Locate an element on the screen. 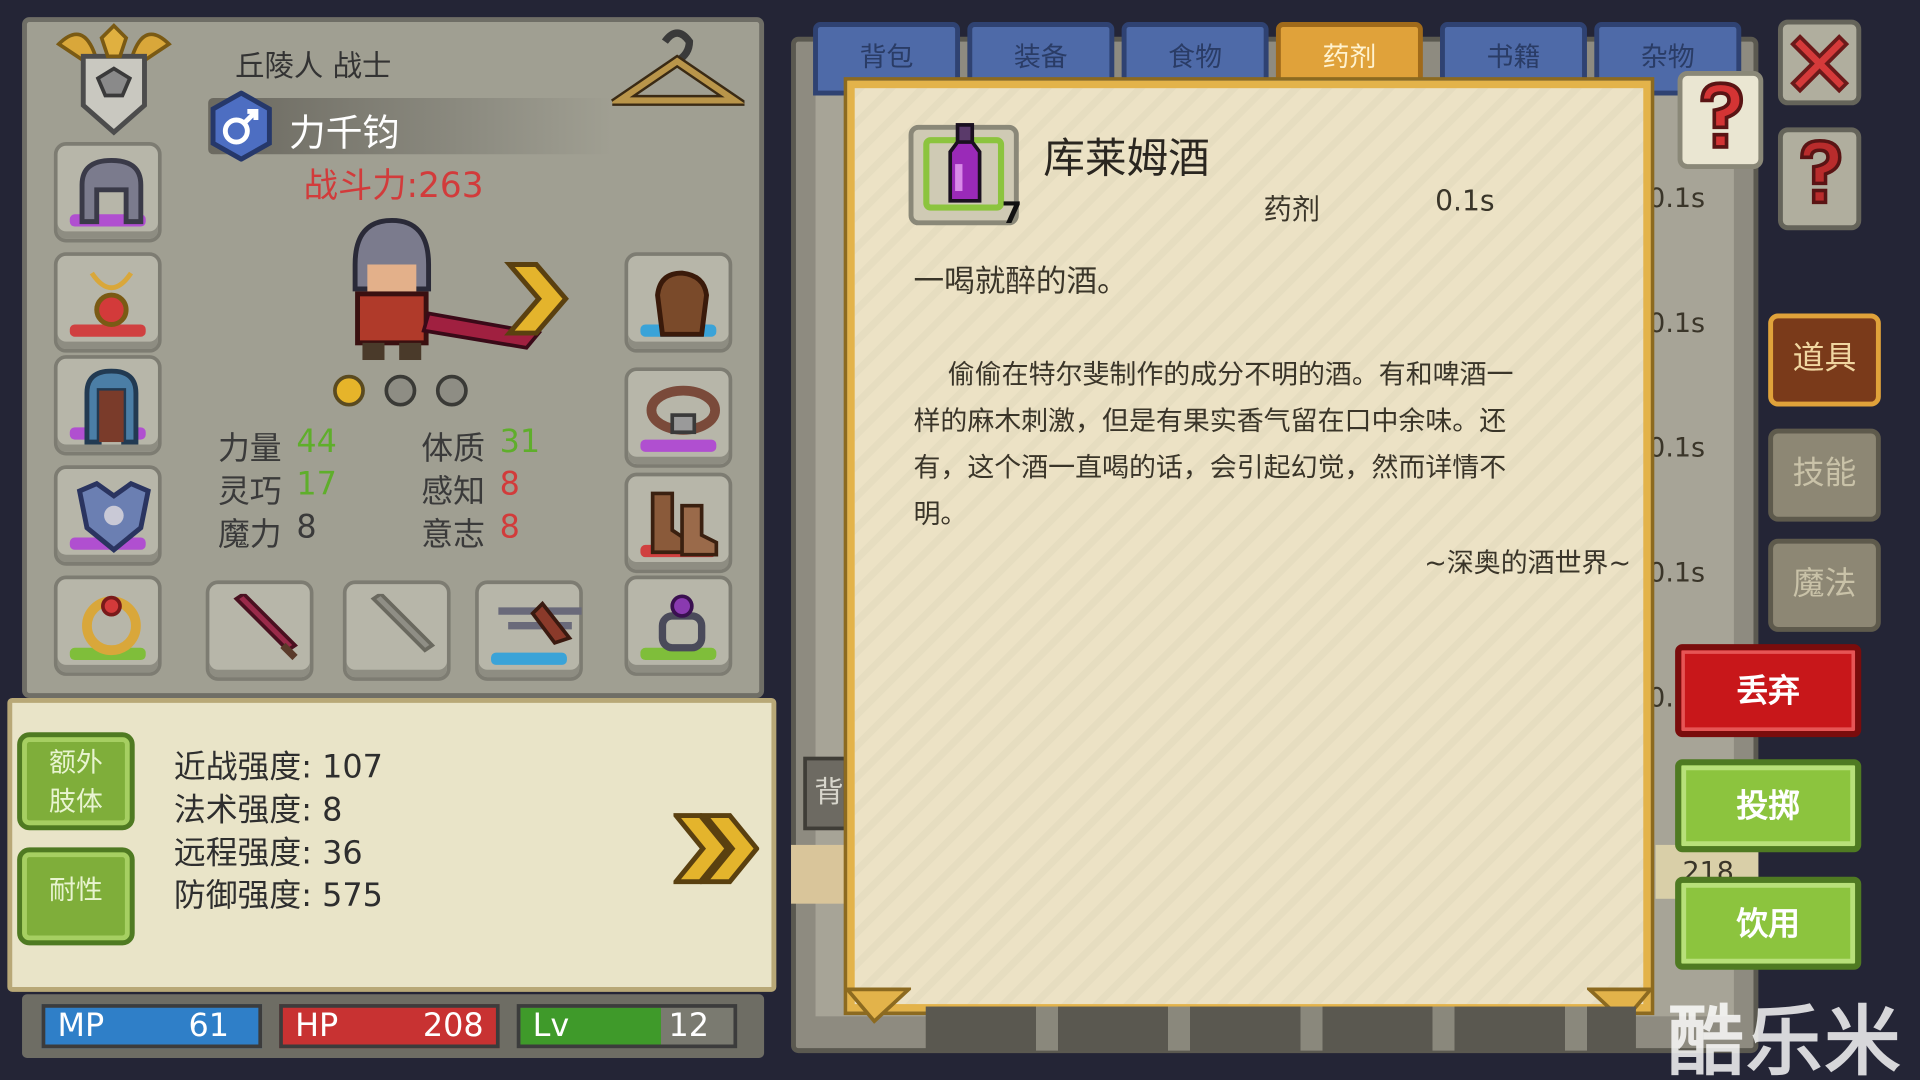 The height and width of the screenshot is (1080, 1920). sword-icon is located at coordinates (265, 627).